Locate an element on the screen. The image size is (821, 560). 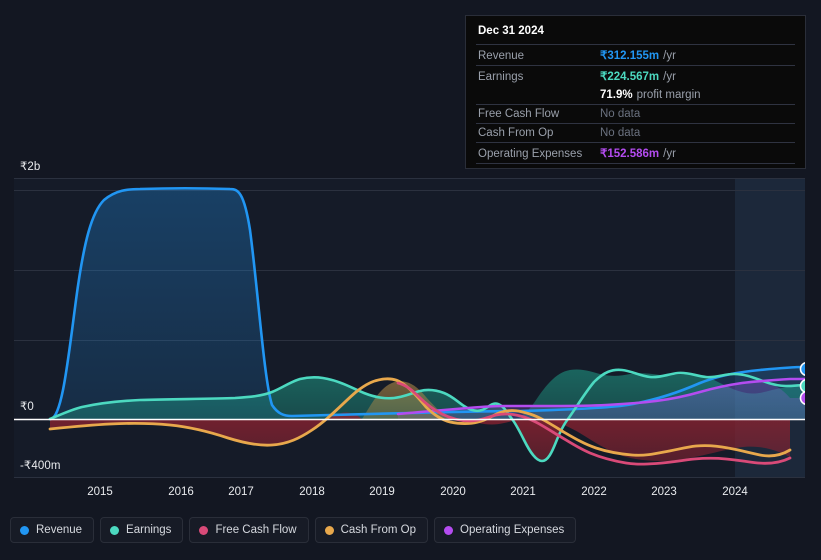
tooltip-value-free-cash-flow: No data is located at coordinates (620, 114).